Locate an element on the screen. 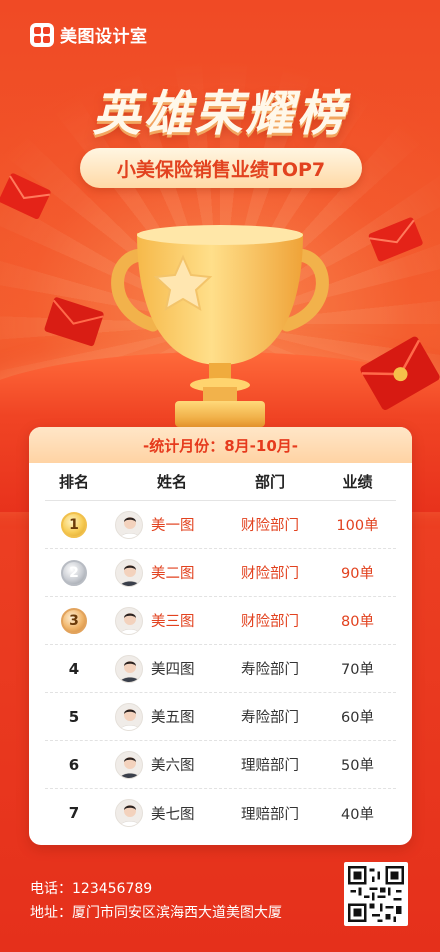  rank-cell: 6 is located at coordinates (74, 765).